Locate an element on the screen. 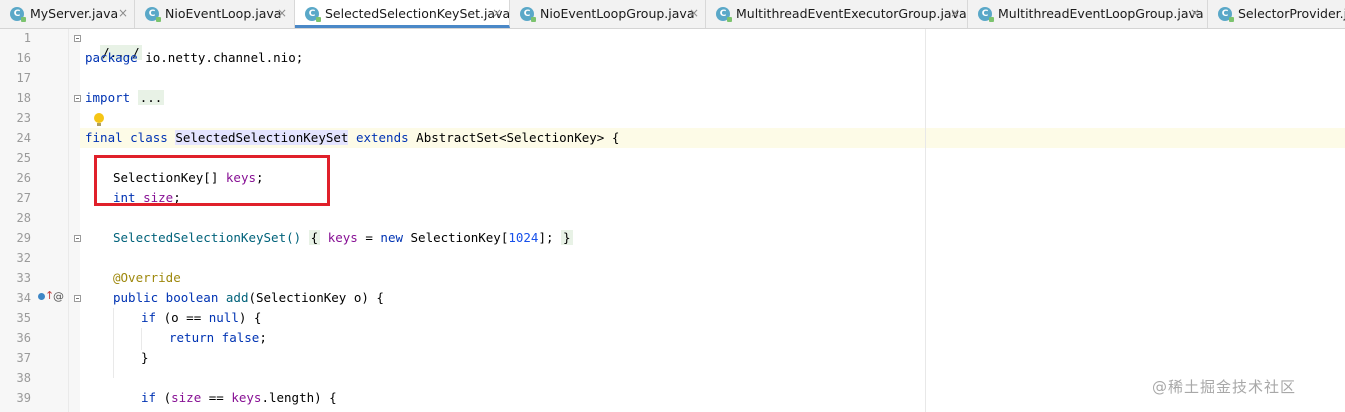  code-line: package io.netty.channel.nio; is located at coordinates (194, 57).